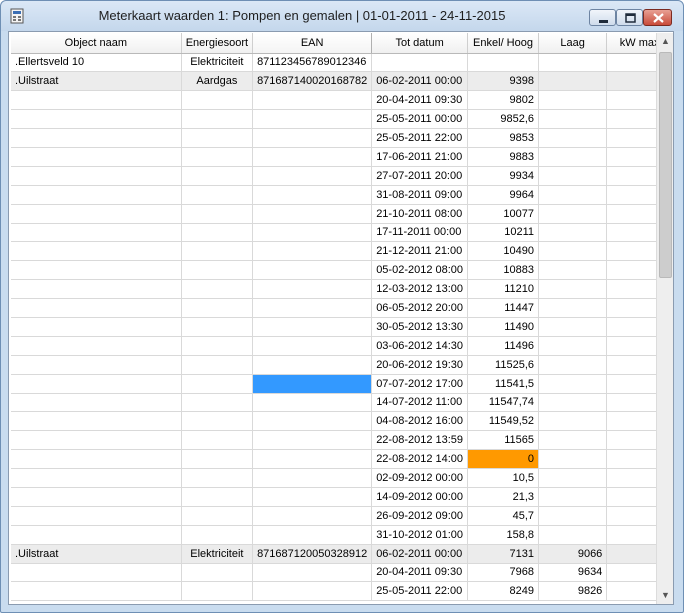 This screenshot has width=684, height=613. Describe the element at coordinates (342, 195) in the screenshot. I see `table-row: 31-08-2011 09:00 9964` at that location.